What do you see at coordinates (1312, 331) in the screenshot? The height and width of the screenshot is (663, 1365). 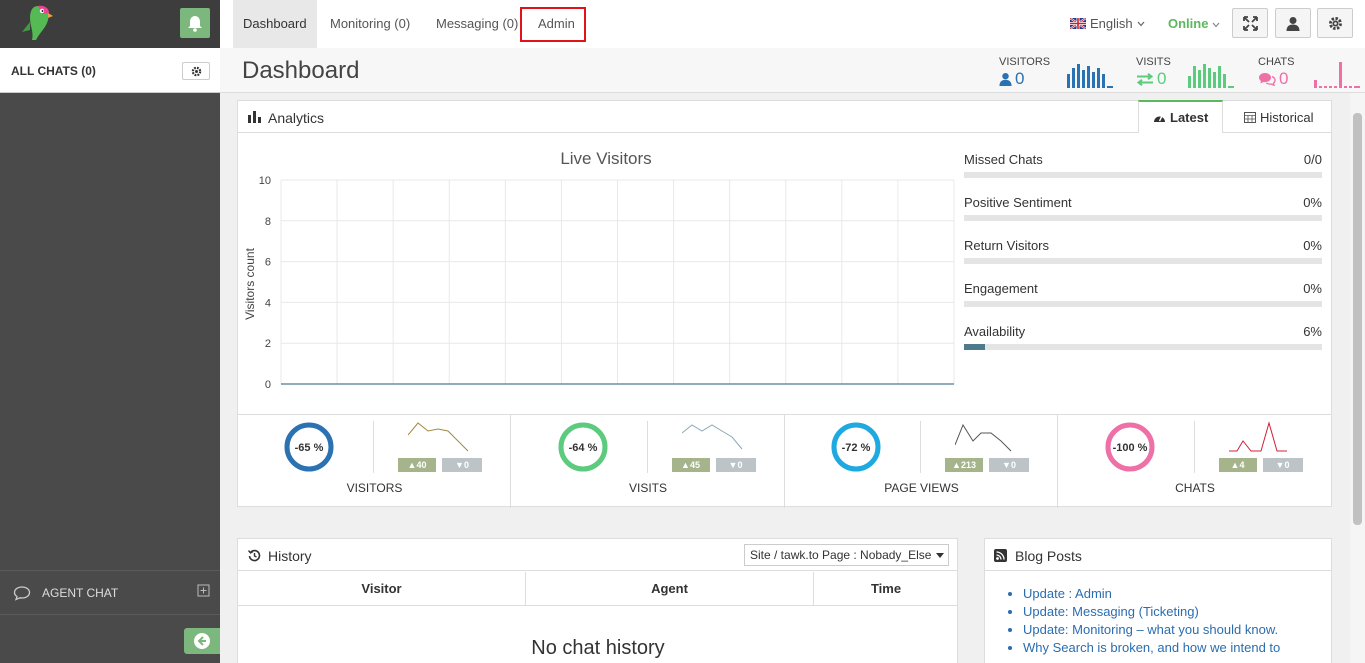 I see `metric-value: 6%` at bounding box center [1312, 331].